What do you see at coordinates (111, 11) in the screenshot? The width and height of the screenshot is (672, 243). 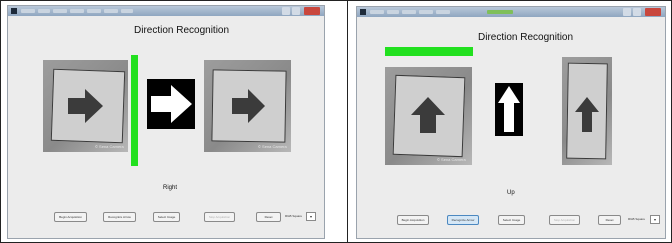 I see `menu-desktop` at bounding box center [111, 11].